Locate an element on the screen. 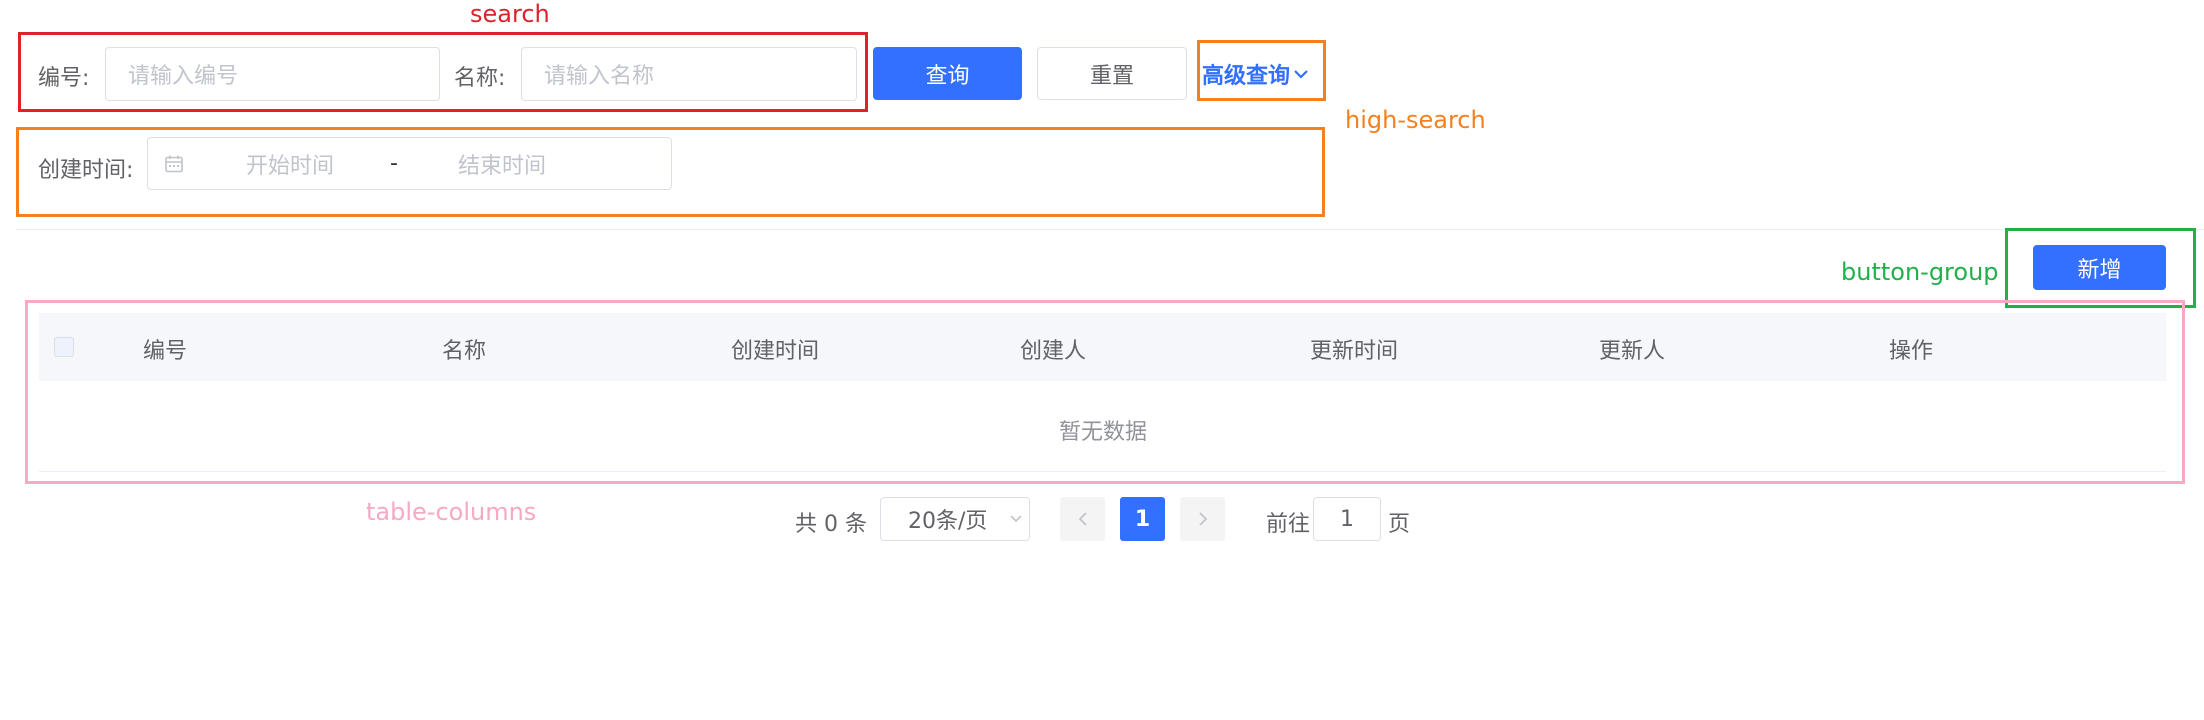 Image resolution: width=2204 pixels, height=720 pixels. column-header-created-time: 创建时间 is located at coordinates (775, 349).